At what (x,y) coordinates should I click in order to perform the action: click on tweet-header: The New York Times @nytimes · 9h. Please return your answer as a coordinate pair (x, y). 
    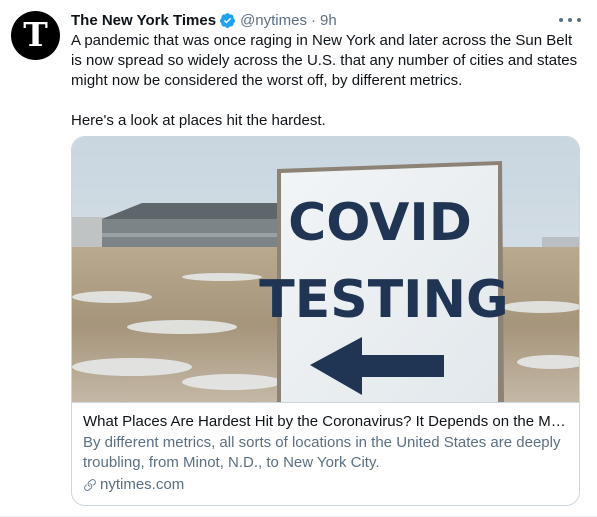
    Looking at the image, I should click on (204, 20).